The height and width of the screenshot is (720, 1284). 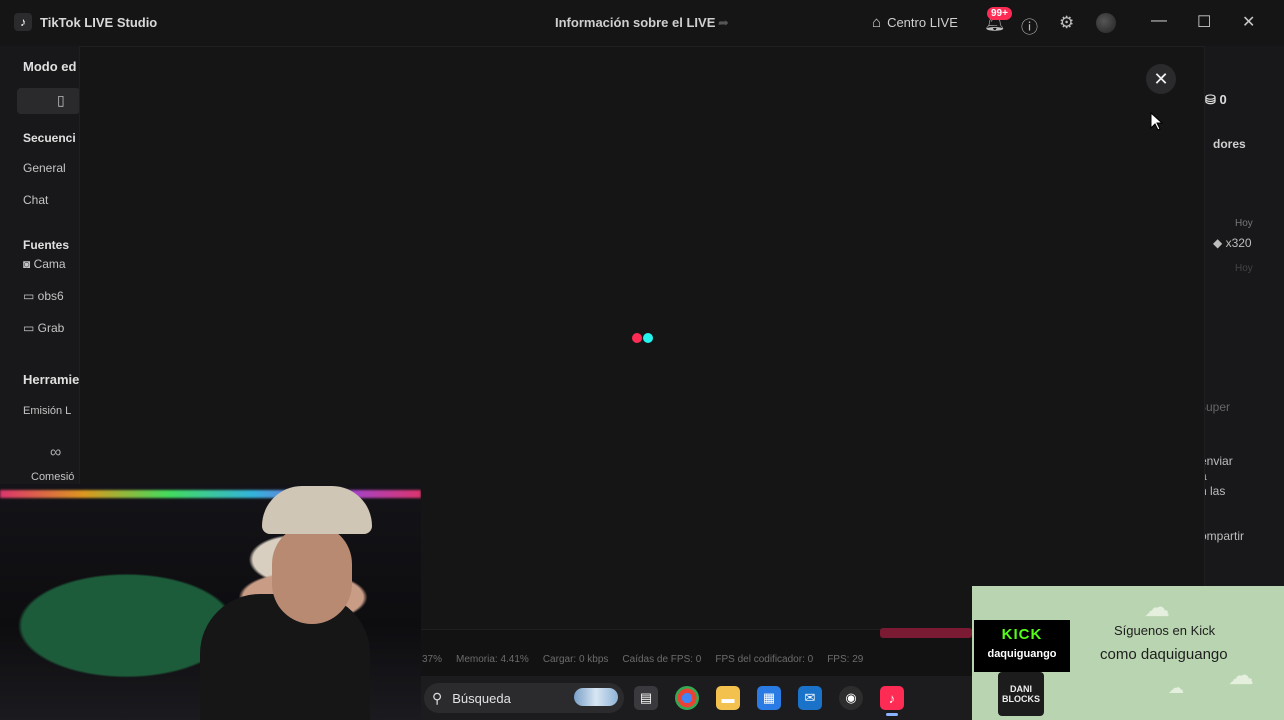 I want to click on search-highlight-image, so click(x=596, y=697).